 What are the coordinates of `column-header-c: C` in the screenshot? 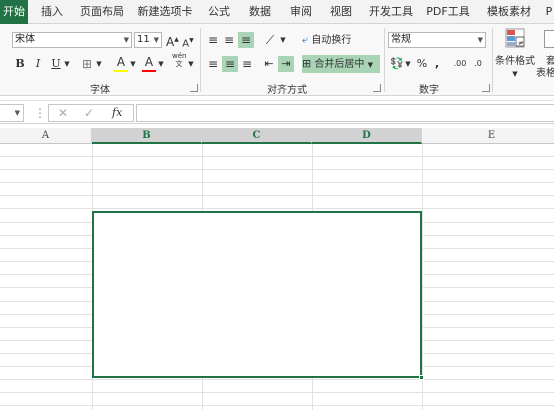 It's located at (257, 136).